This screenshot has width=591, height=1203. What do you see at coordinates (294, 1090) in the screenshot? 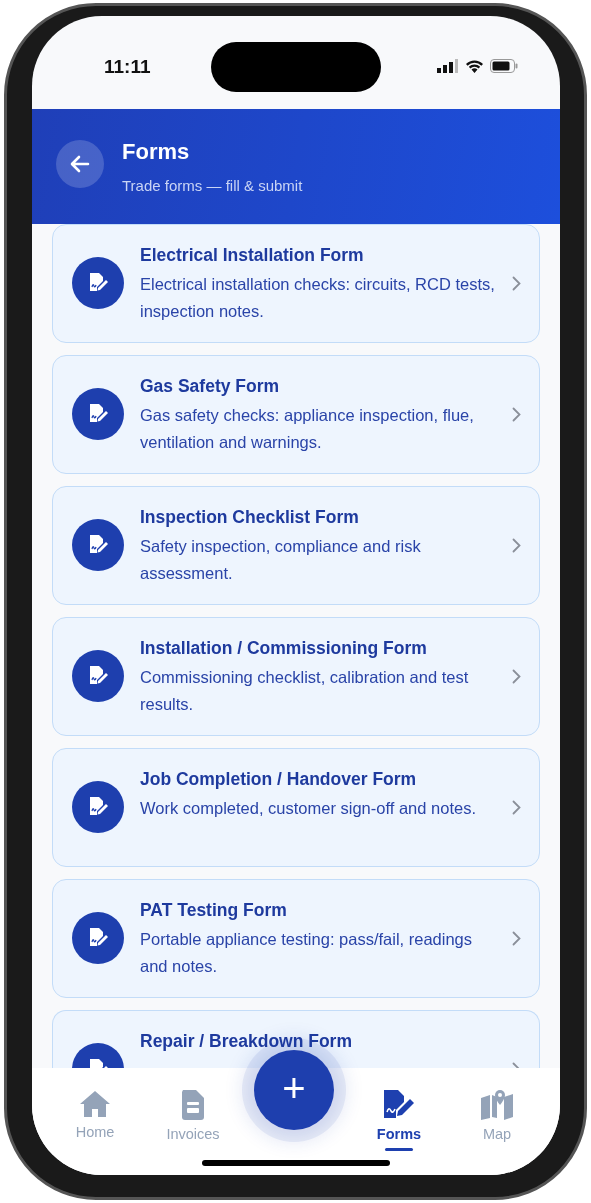
I see `add-button: +` at bounding box center [294, 1090].